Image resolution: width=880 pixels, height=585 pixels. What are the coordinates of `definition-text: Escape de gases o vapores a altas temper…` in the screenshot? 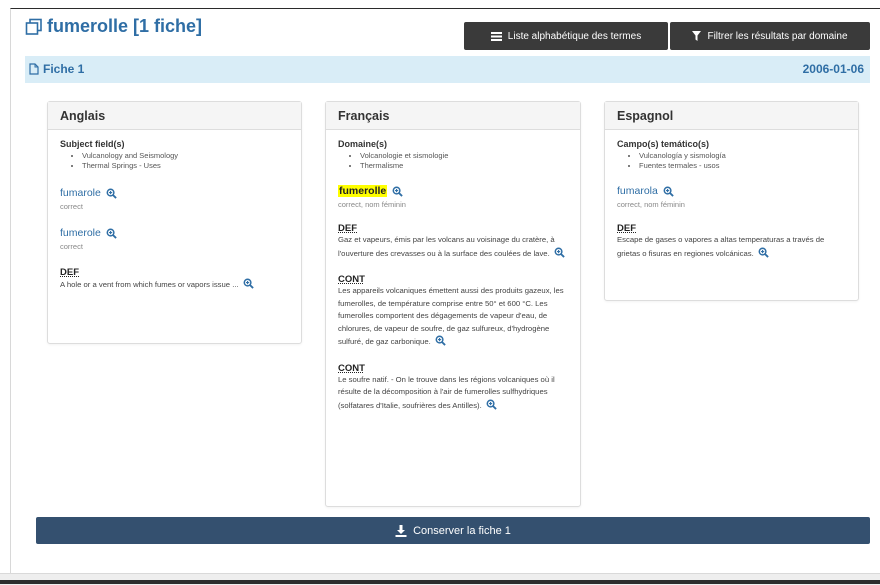 It's located at (731, 247).